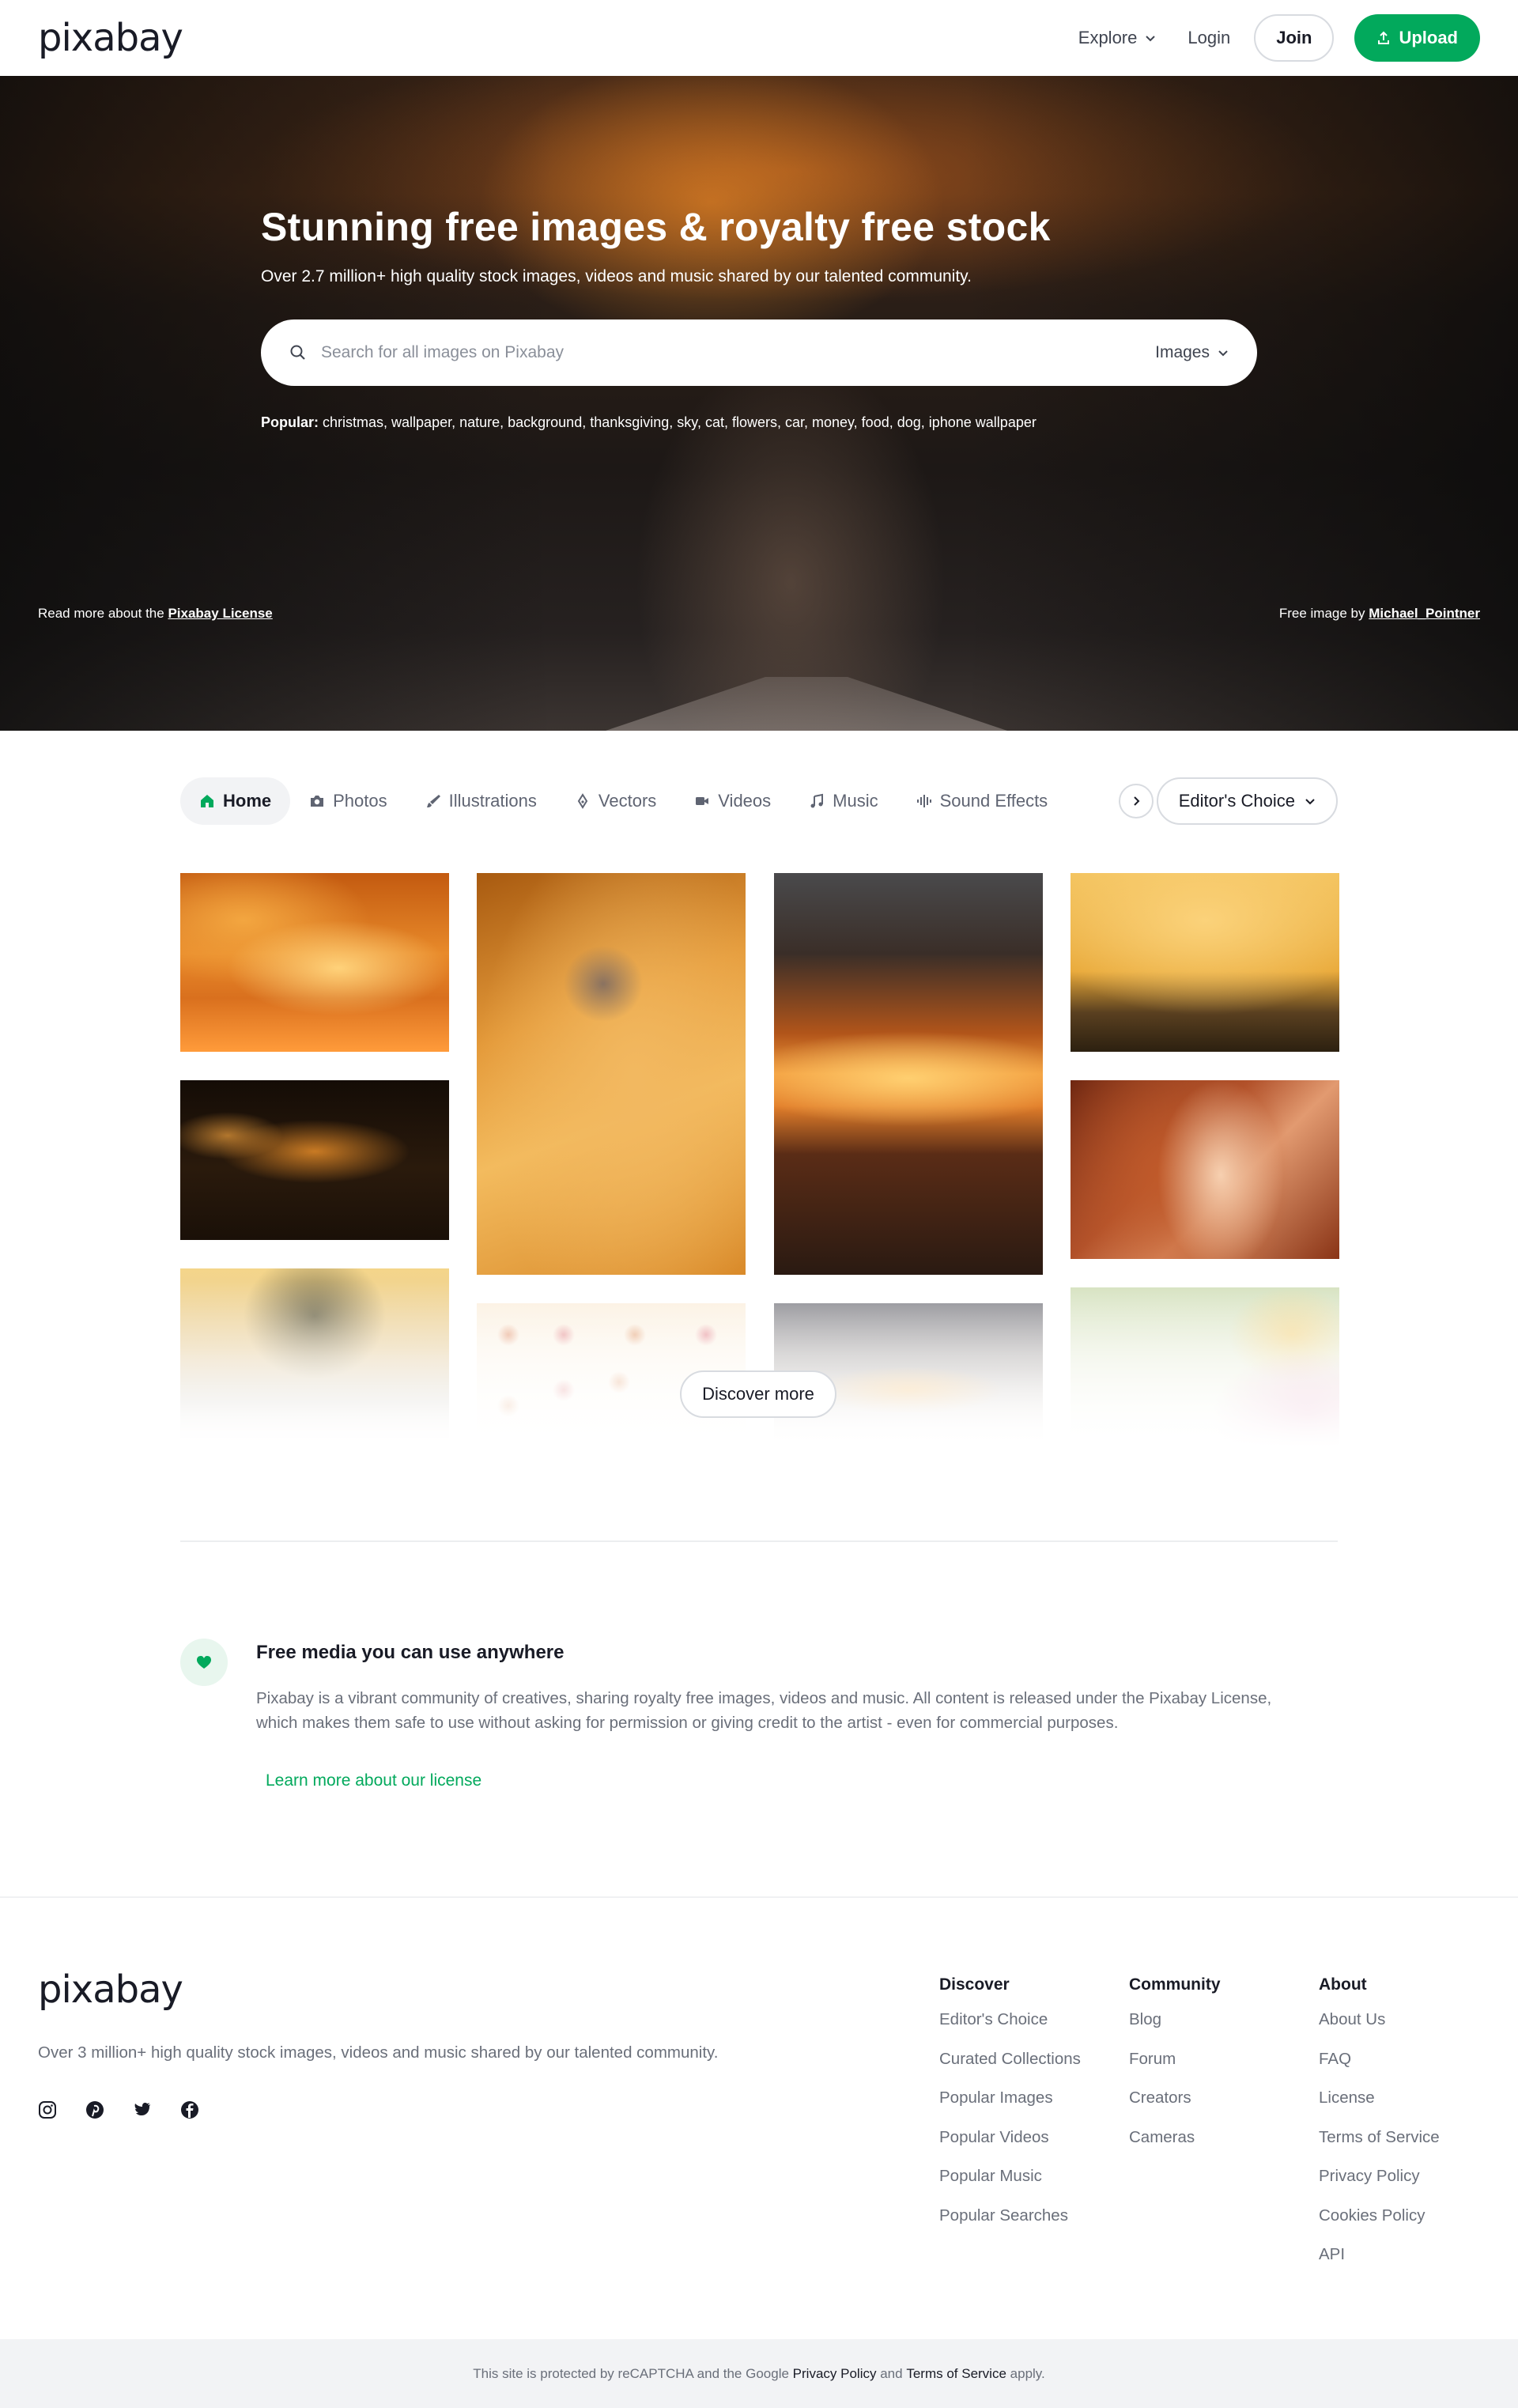  Describe the element at coordinates (1379, 2265) in the screenshot. I see `footer-link-api: API` at that location.